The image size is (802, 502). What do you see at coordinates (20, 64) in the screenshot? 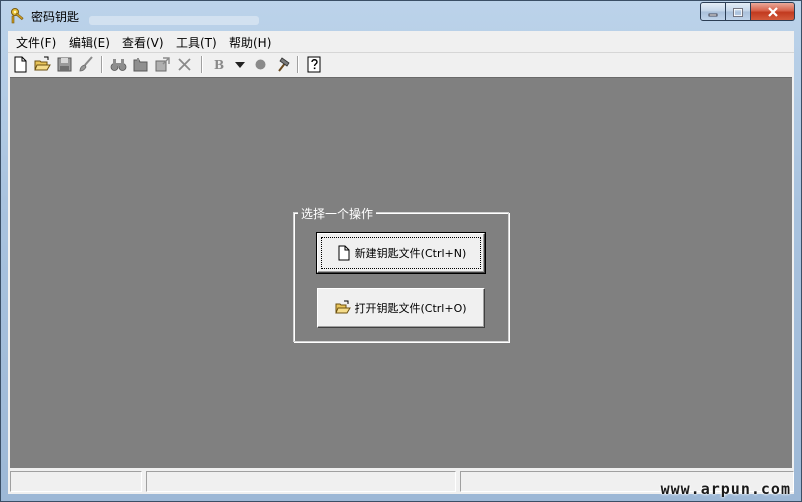
I see `new-file-icon` at bounding box center [20, 64].